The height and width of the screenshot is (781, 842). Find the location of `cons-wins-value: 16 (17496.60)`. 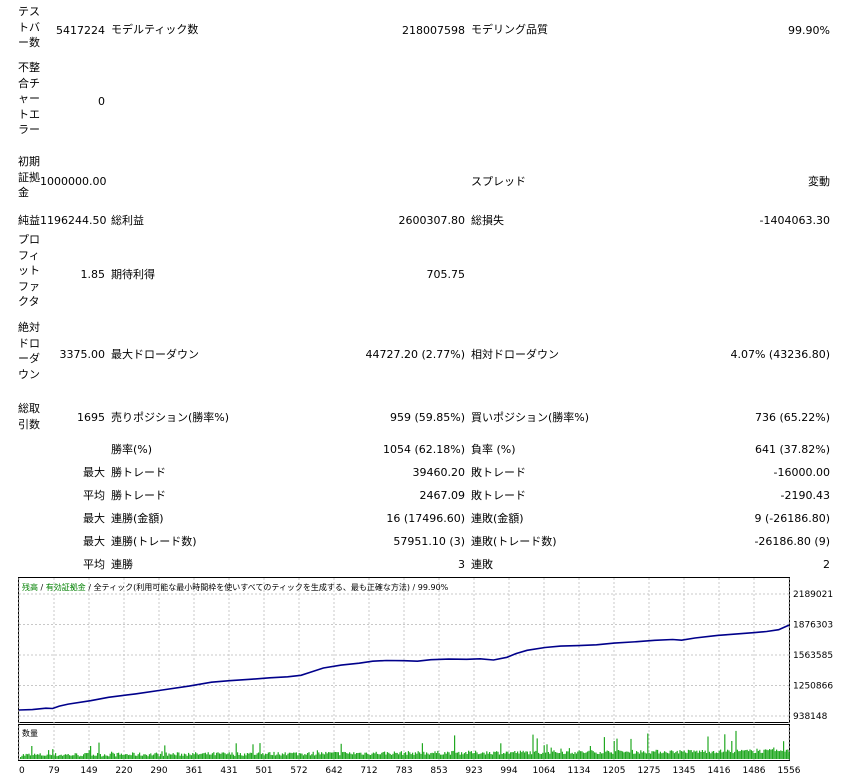

cons-wins-value: 16 (17496.60) is located at coordinates (425, 518).